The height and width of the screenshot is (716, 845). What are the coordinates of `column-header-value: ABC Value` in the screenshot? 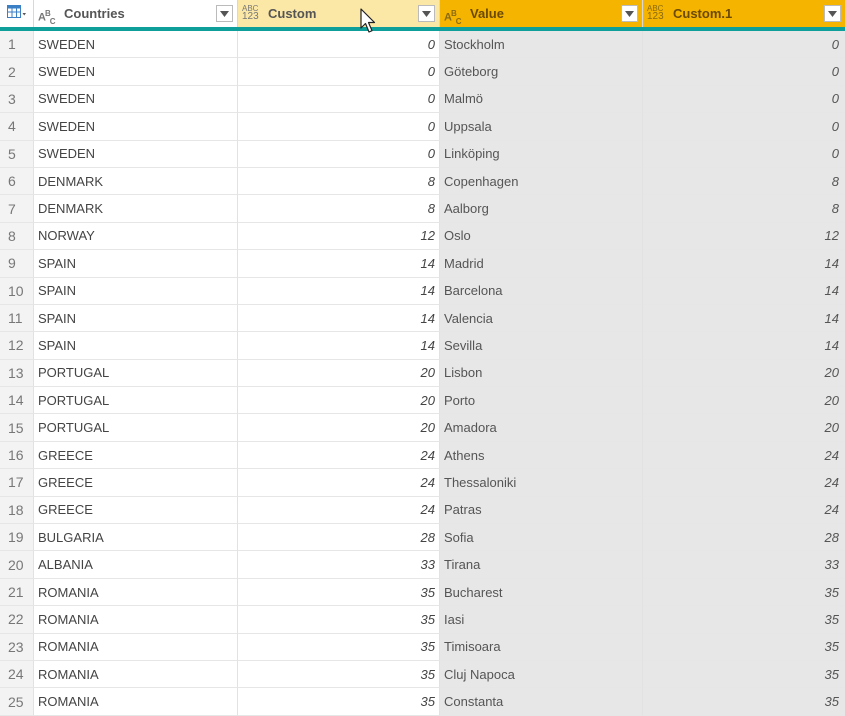 It's located at (541, 13).